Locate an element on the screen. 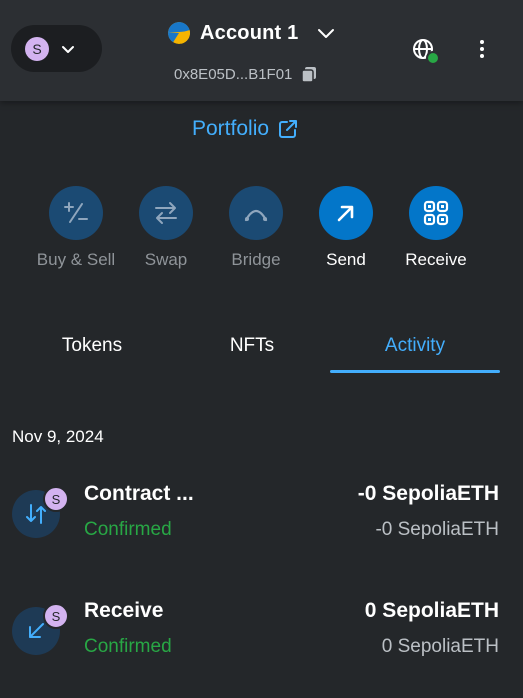 The height and width of the screenshot is (698, 523). activity-date-header: Nov 9, 2024 is located at coordinates (58, 436).